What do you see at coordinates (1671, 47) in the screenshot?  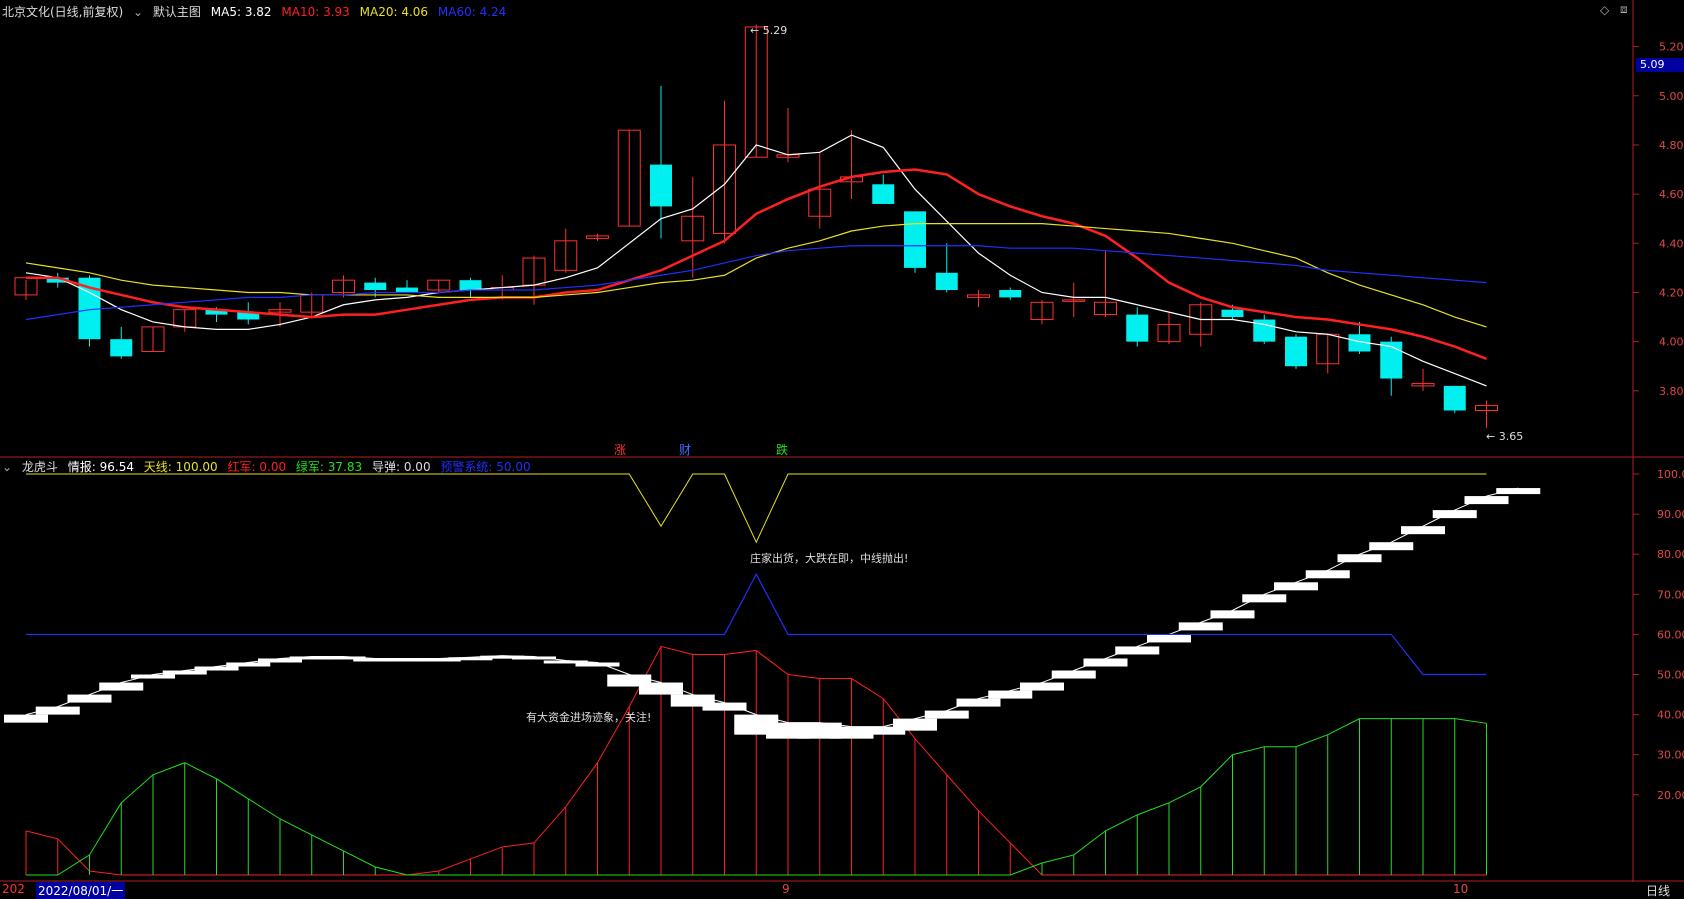 I see `price-tick-label: 5.20` at bounding box center [1671, 47].